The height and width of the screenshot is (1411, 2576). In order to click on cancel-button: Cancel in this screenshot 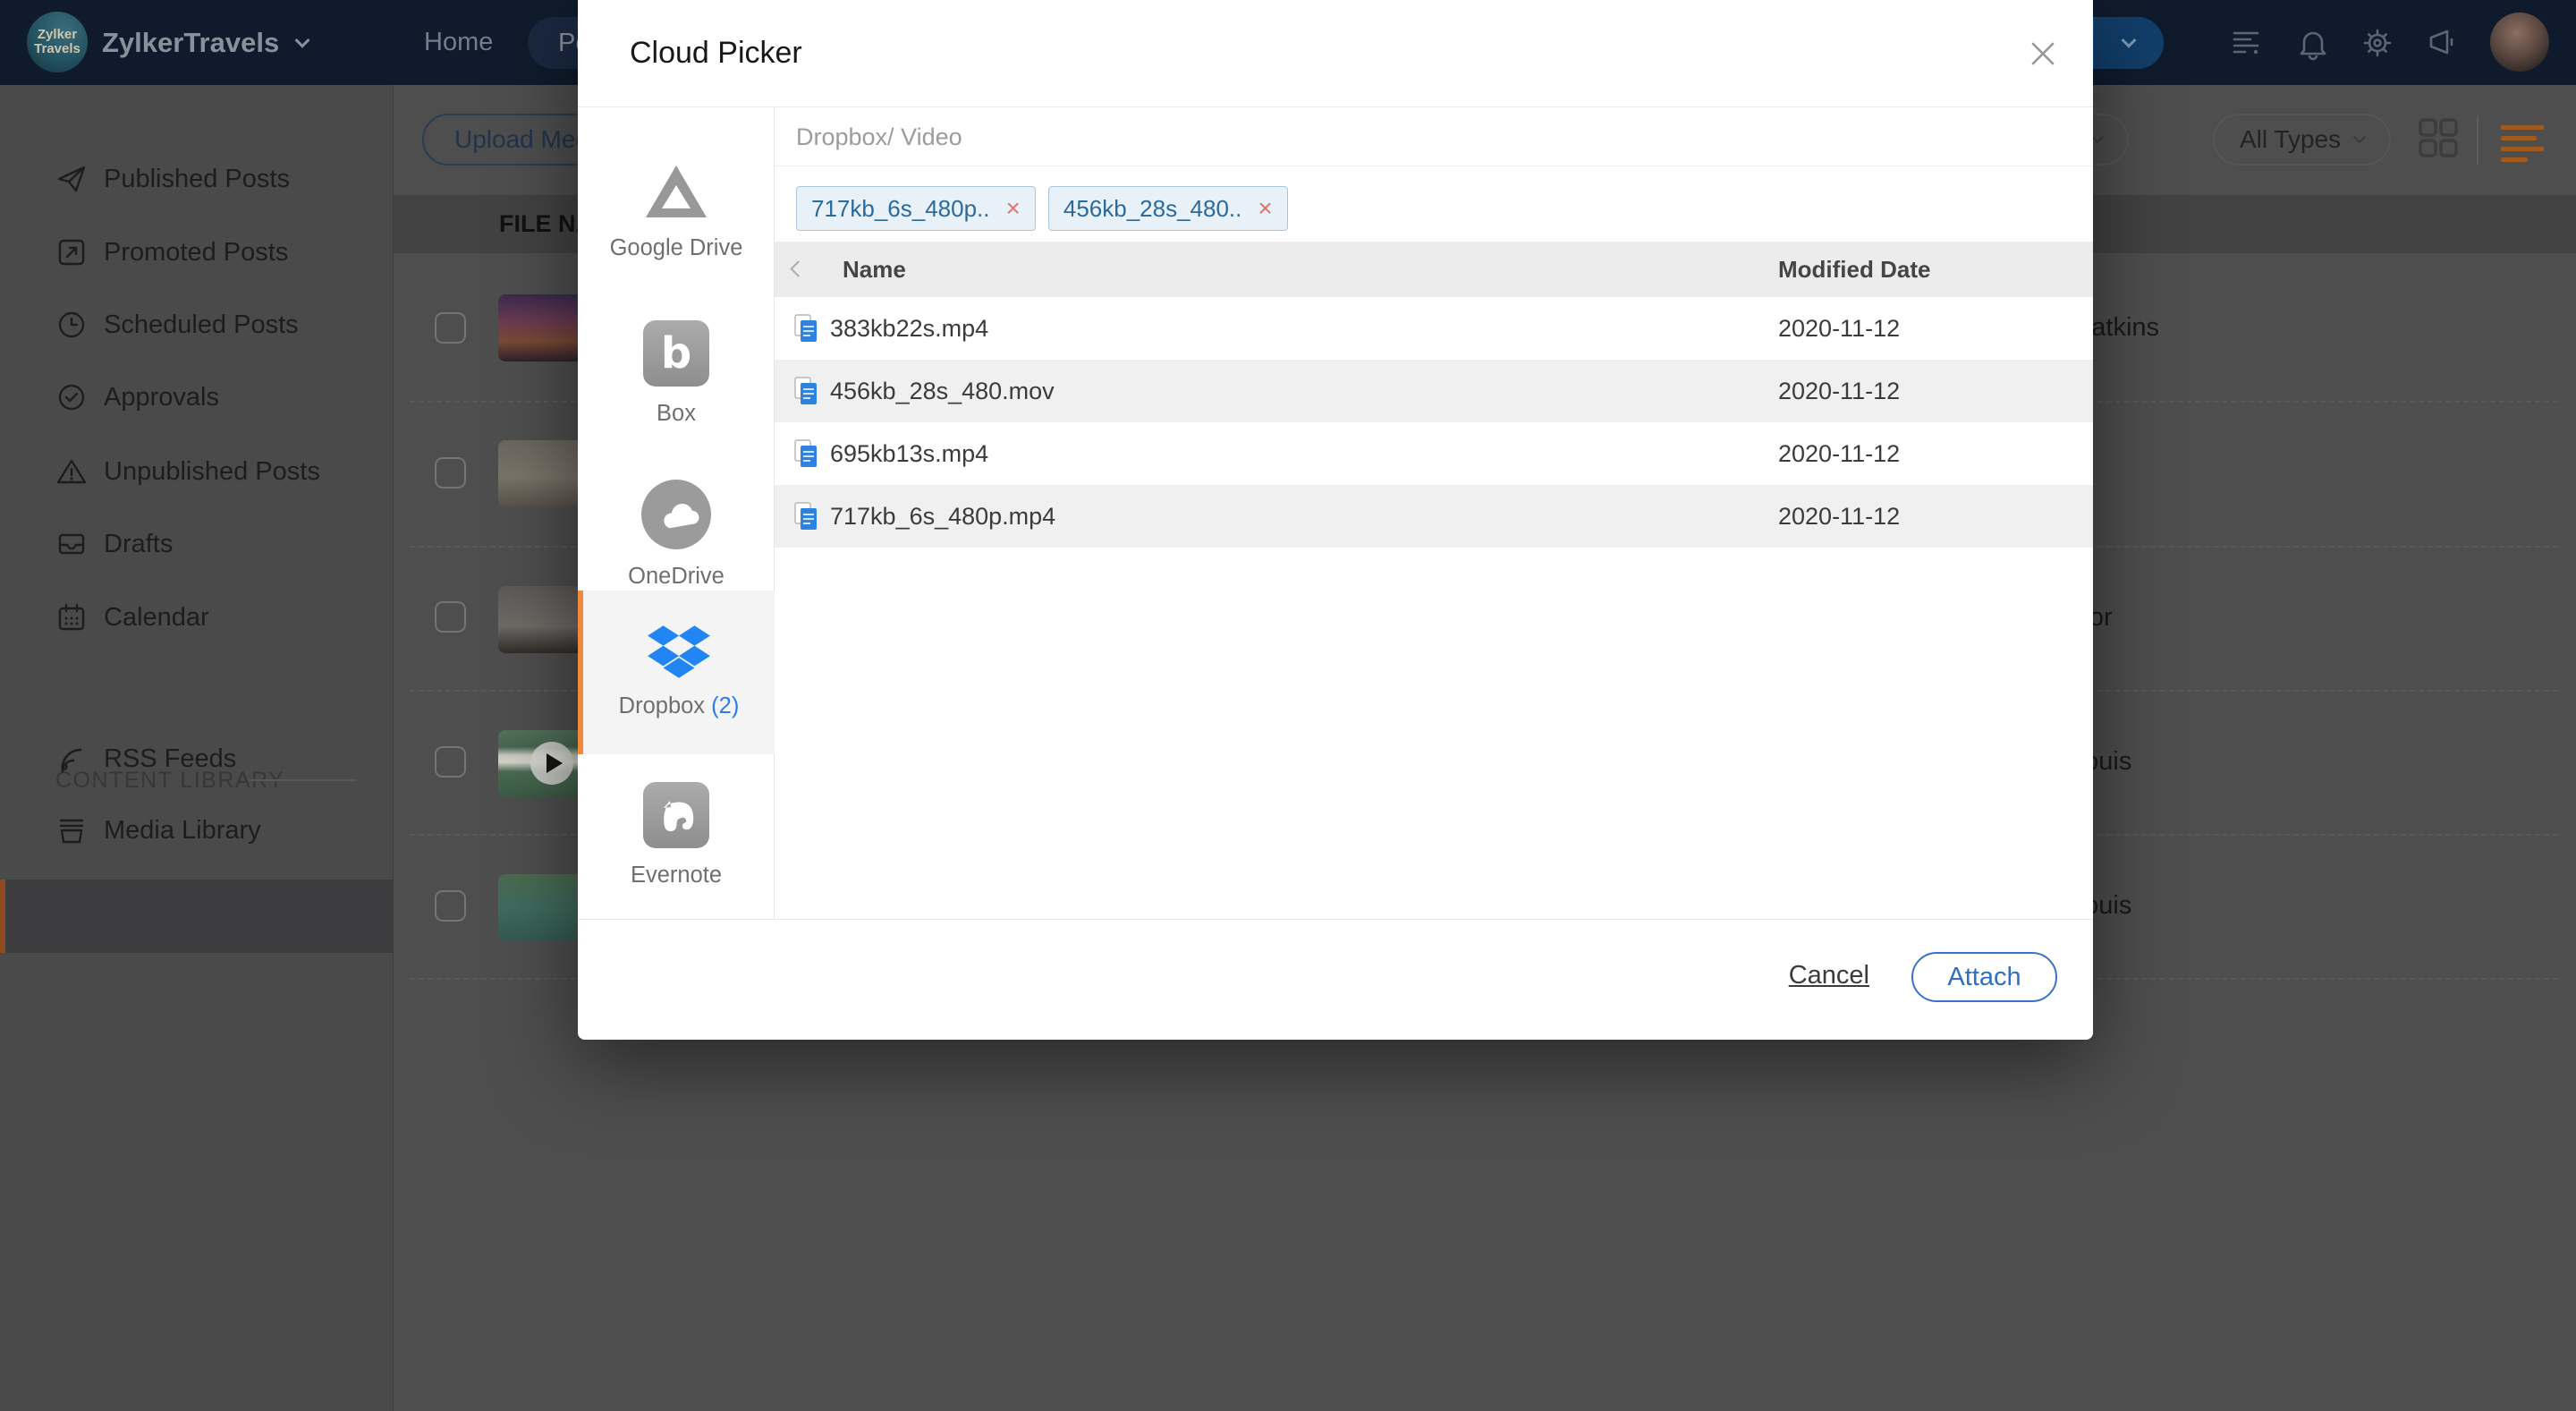, I will do `click(1829, 975)`.